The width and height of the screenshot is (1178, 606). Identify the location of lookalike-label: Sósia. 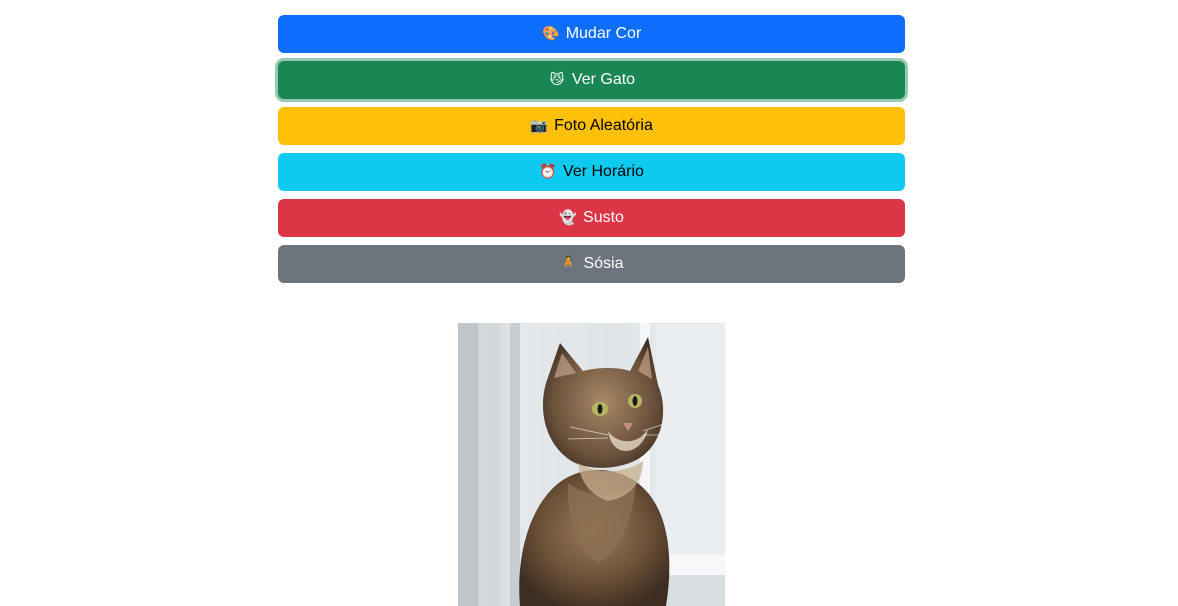
(603, 263).